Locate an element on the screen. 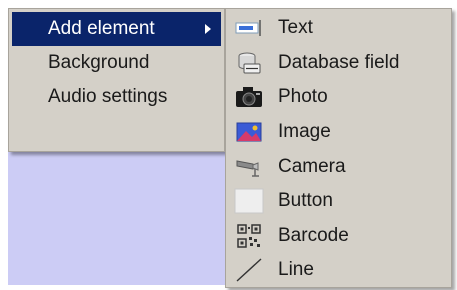 This screenshot has width=457, height=290. menu-item-label: Add element is located at coordinates (101, 28).